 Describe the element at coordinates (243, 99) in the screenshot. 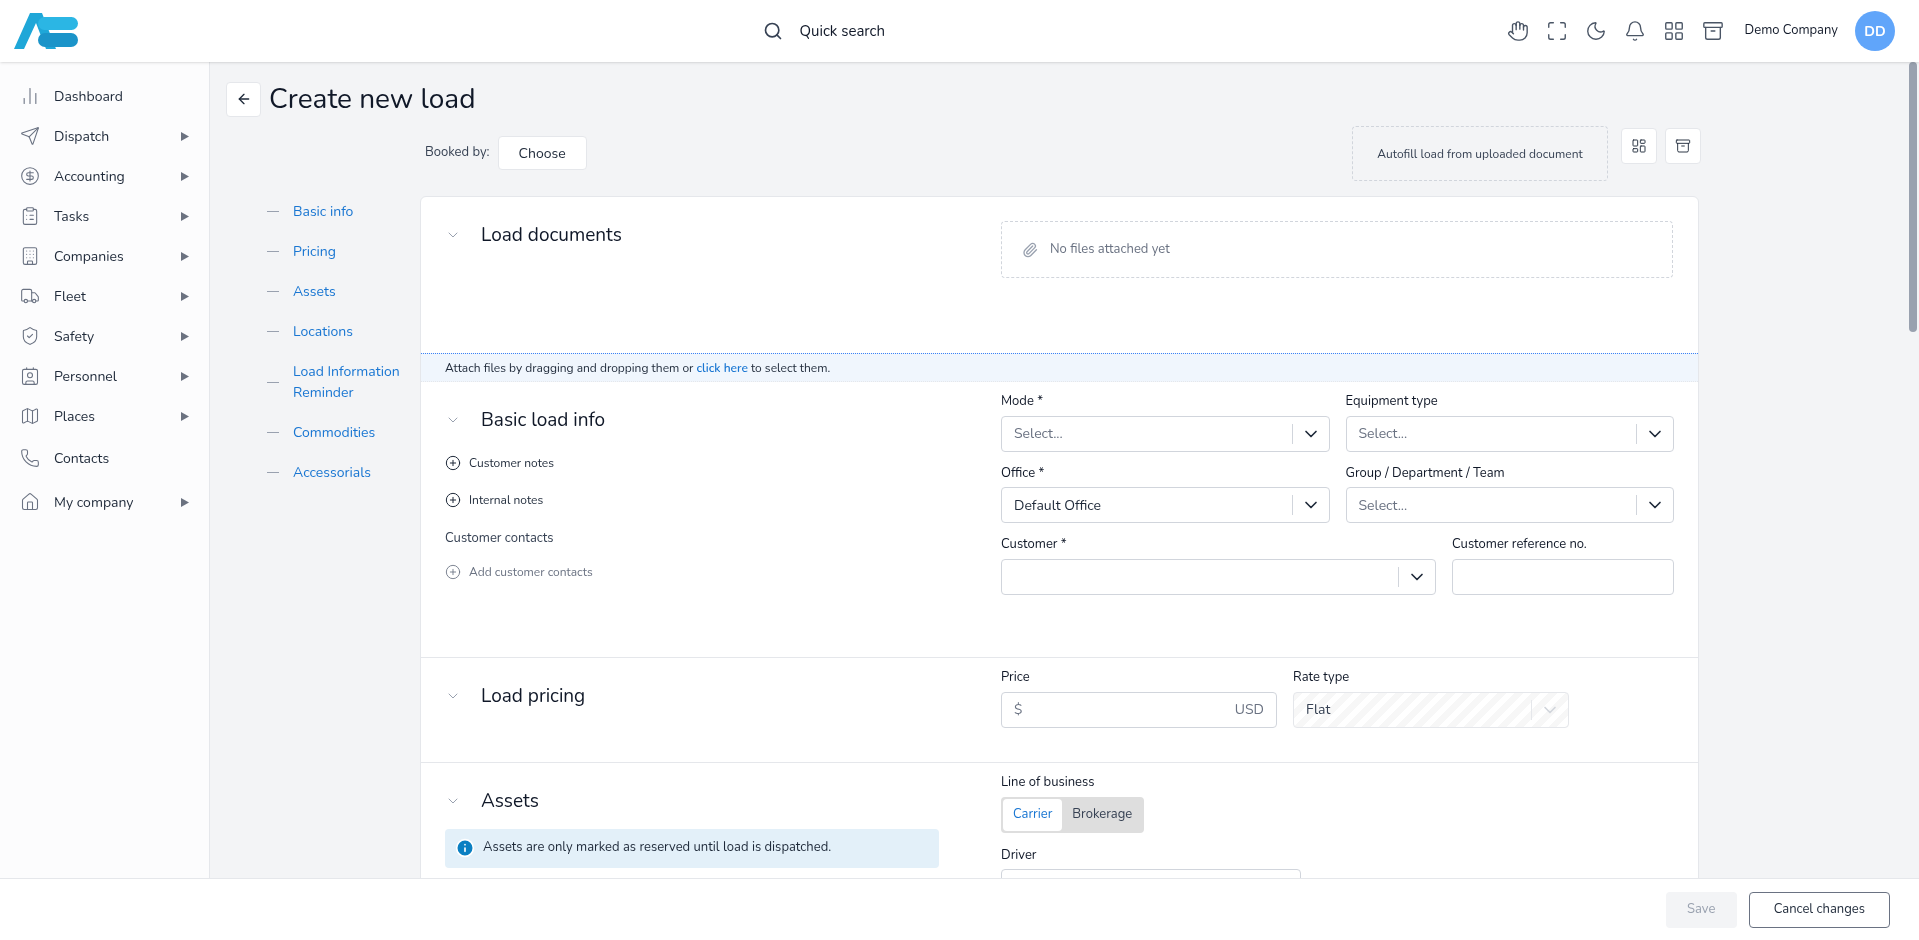

I see `back-button` at that location.